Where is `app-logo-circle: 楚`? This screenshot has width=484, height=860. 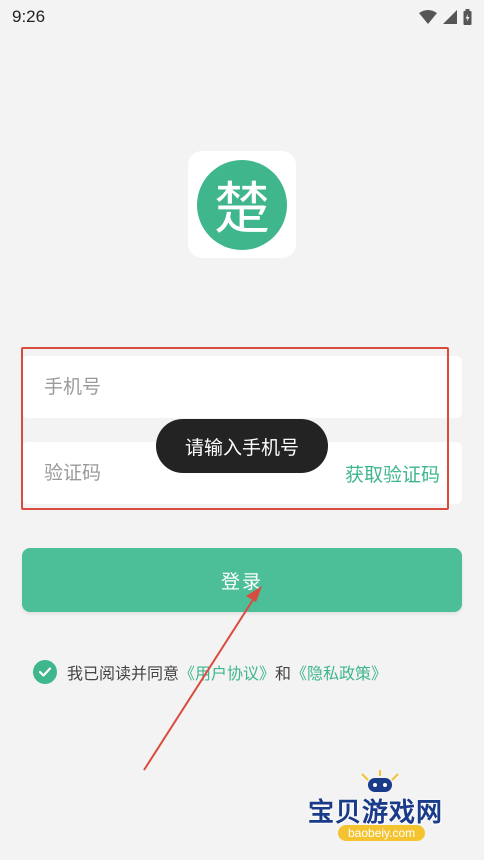
app-logo-circle: 楚 is located at coordinates (242, 204).